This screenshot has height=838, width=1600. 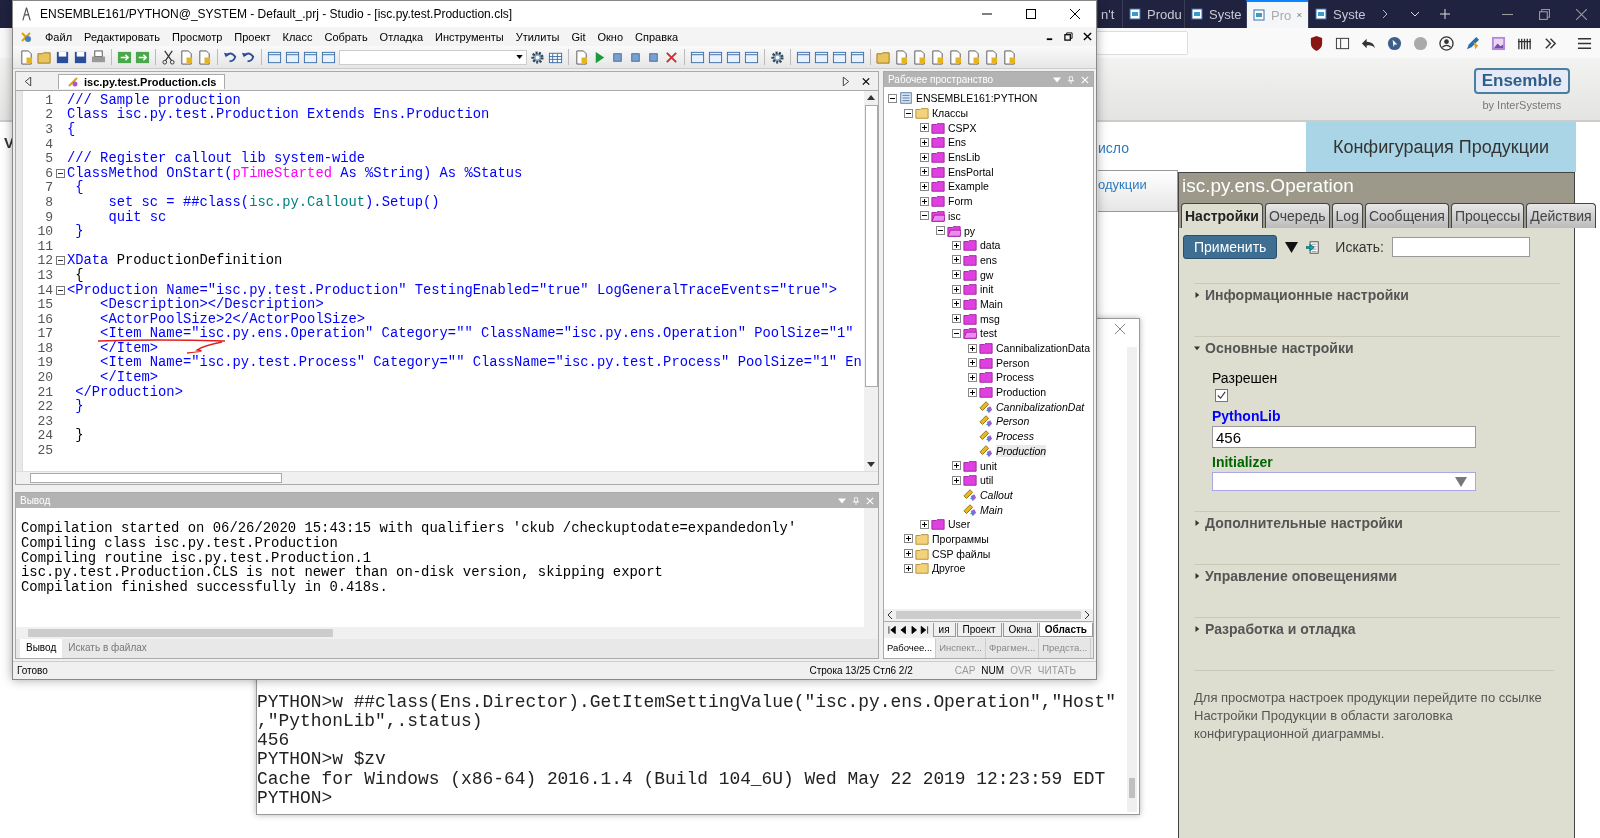 What do you see at coordinates (960, 538) in the screenshot?
I see `tree-item: Программы` at bounding box center [960, 538].